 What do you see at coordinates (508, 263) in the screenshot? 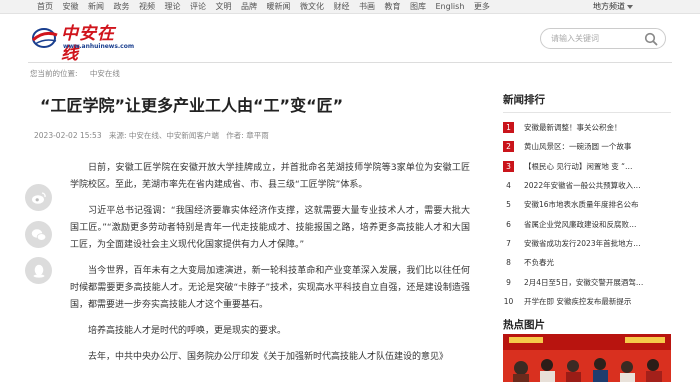
I see `ranking-number: 8` at bounding box center [508, 263].